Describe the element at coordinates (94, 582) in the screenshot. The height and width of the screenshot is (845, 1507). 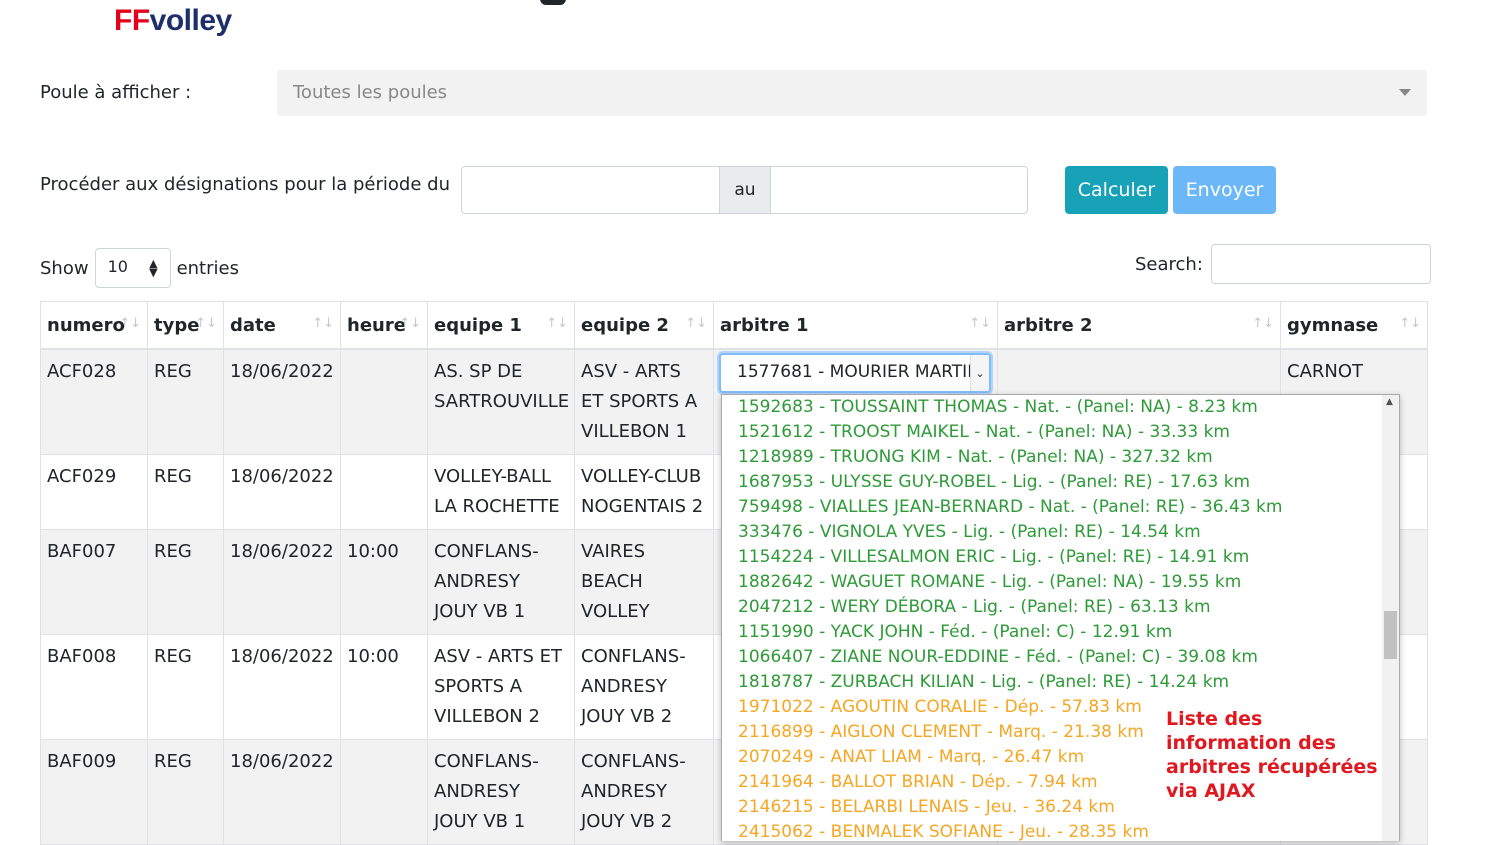
I see `cell-numero: BAF007` at that location.